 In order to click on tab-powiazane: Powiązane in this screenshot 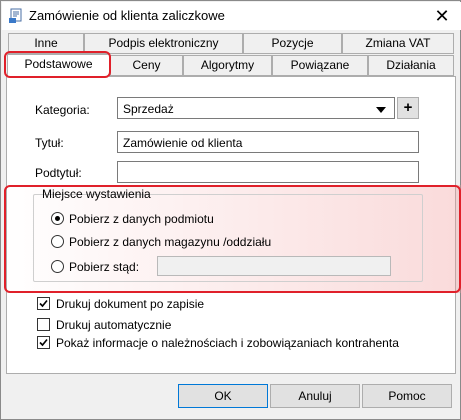, I will do `click(320, 65)`.